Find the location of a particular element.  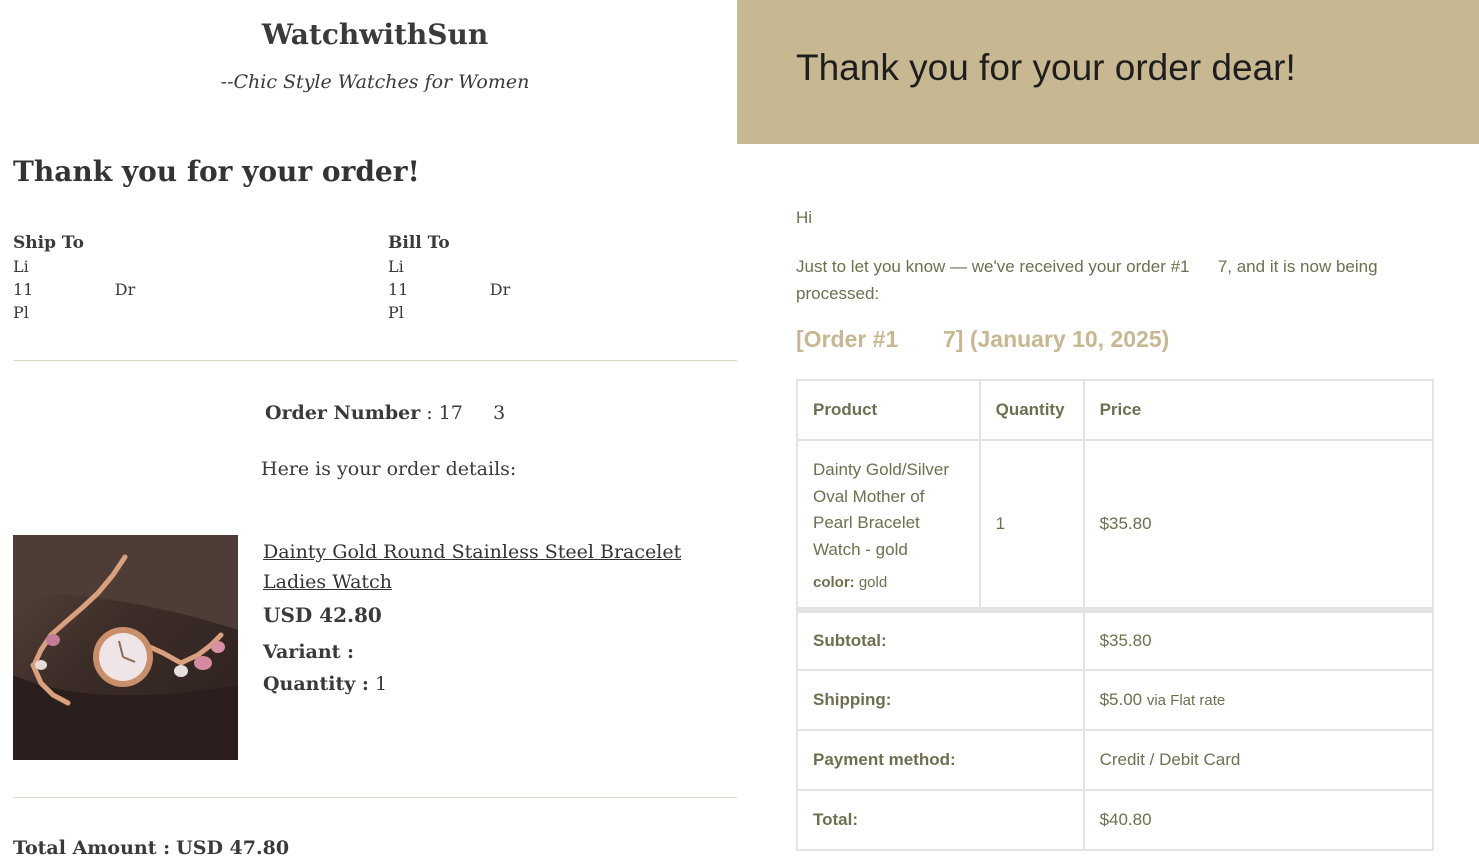

ship-to-label: Ship To is located at coordinates (48, 243).